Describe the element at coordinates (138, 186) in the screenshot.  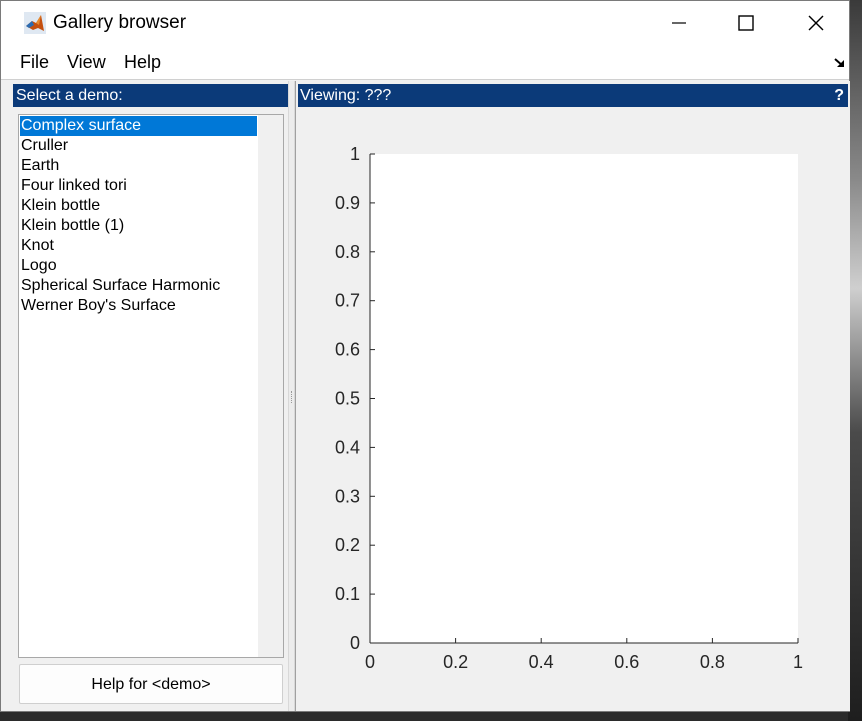
I see `list-item: Four linked tori` at that location.